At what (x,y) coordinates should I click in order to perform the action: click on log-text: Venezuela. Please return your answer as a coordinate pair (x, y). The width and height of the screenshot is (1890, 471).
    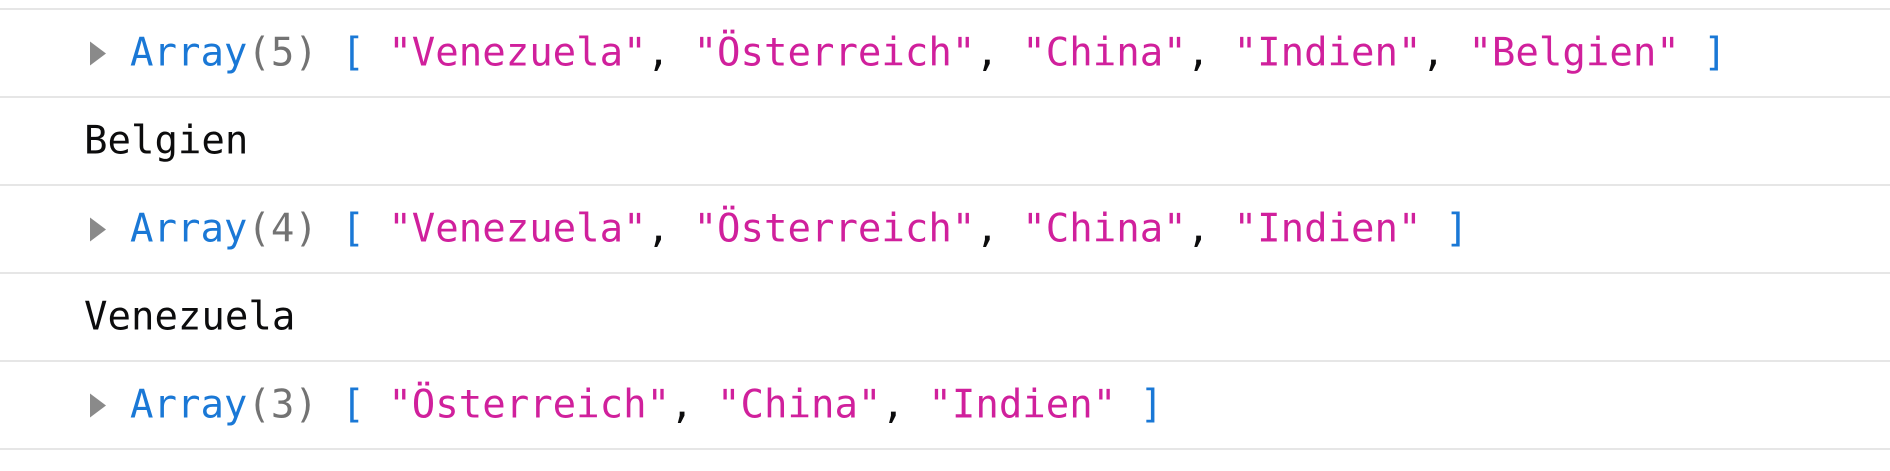
    Looking at the image, I should click on (190, 317).